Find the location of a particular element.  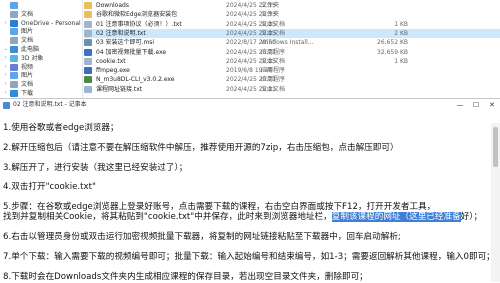

nav-item: › 下载 is located at coordinates (18, 93).